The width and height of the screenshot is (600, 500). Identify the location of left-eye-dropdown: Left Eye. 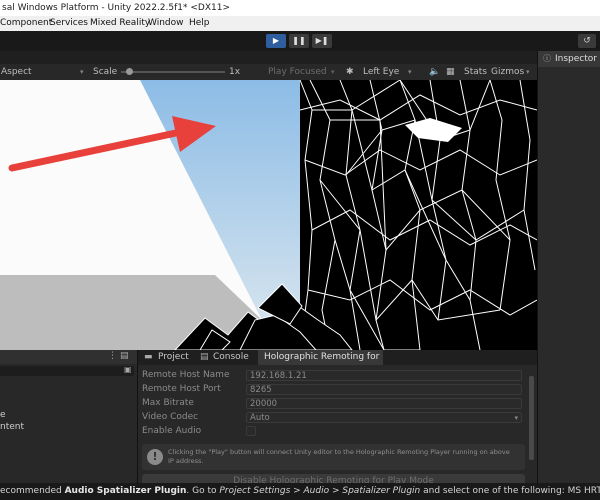
(381, 72).